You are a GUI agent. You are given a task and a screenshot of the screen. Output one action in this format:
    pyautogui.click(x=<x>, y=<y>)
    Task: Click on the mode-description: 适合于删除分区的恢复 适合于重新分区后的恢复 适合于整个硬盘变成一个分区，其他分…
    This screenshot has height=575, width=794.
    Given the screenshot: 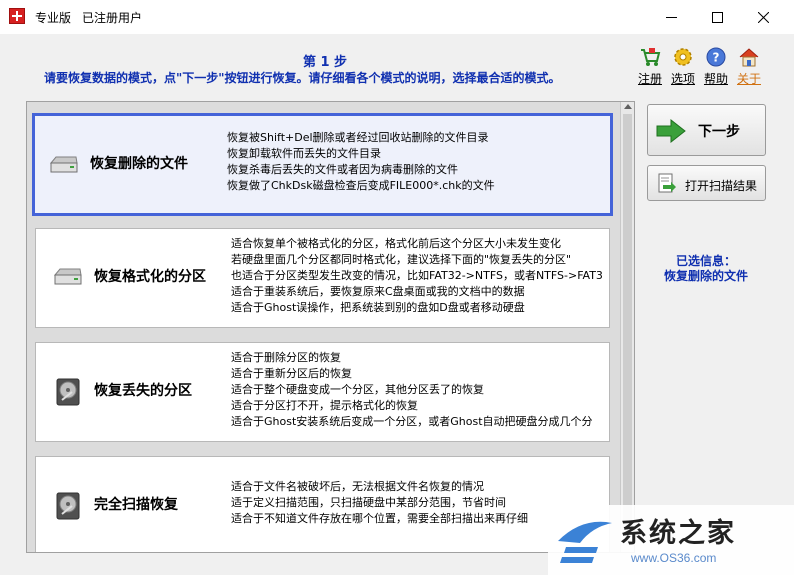 What is the action you would take?
    pyautogui.click(x=412, y=390)
    